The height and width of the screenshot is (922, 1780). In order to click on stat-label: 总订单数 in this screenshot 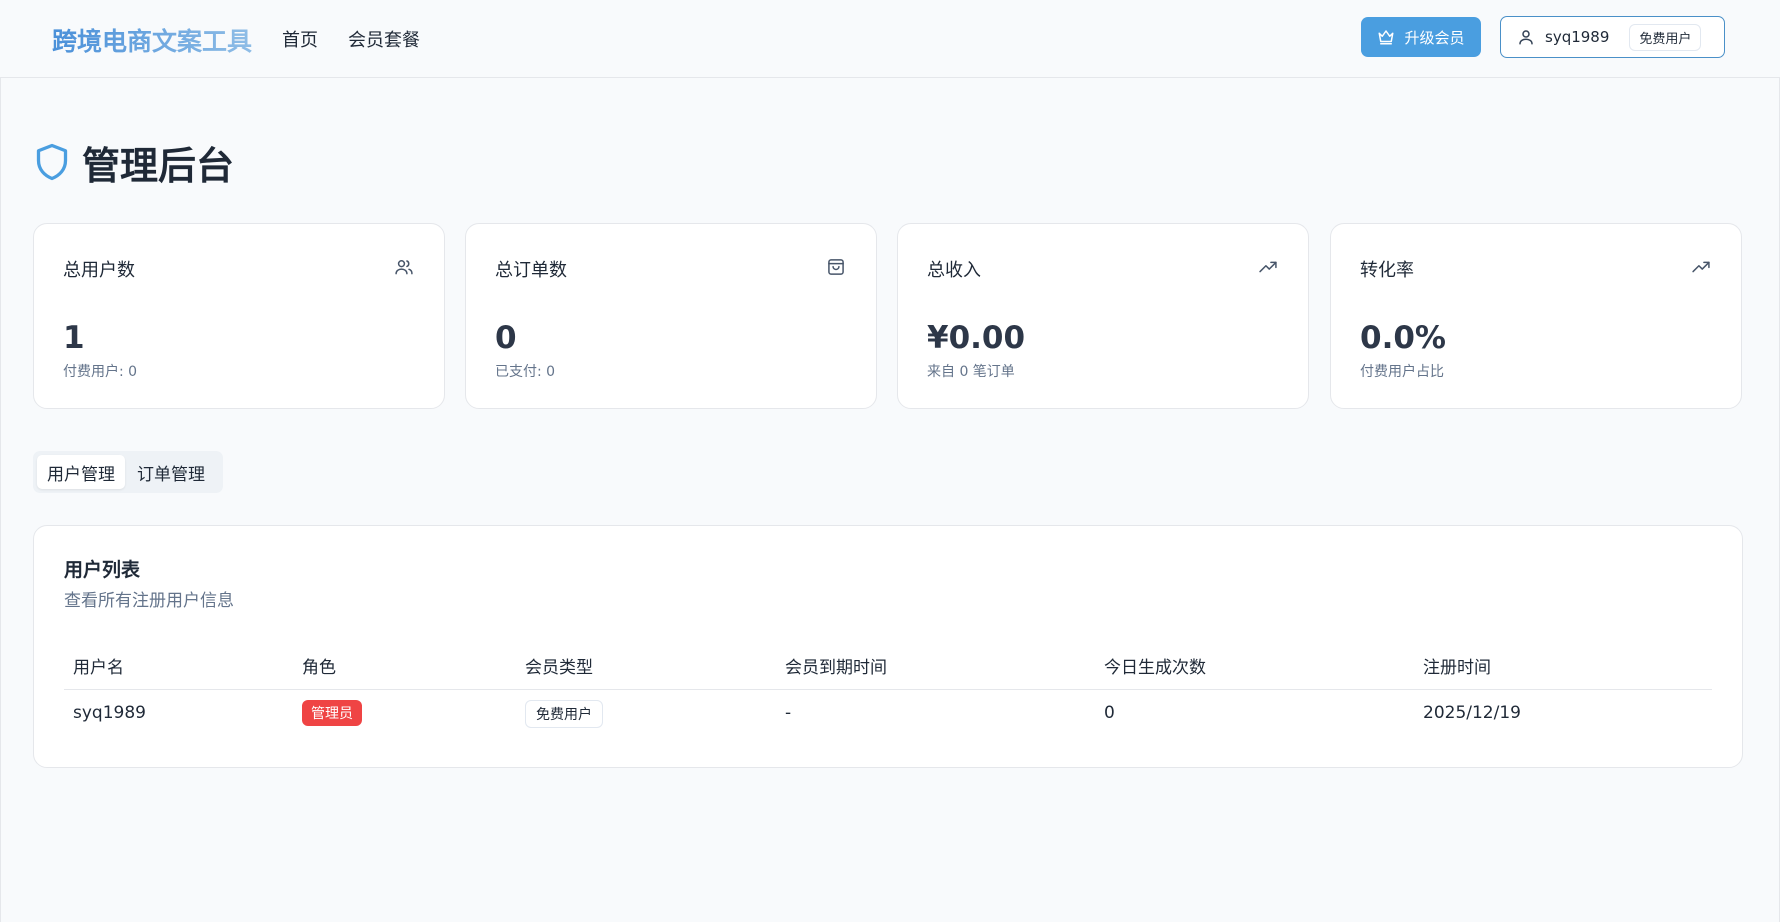, I will do `click(531, 270)`.